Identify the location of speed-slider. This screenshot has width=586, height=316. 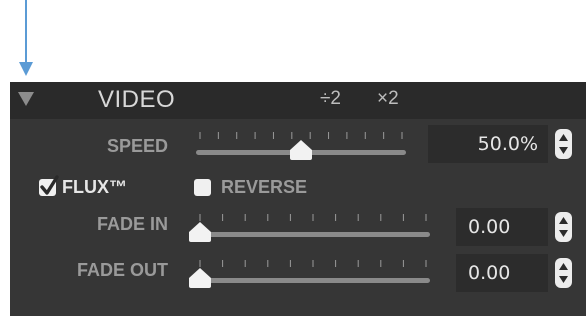
(301, 144).